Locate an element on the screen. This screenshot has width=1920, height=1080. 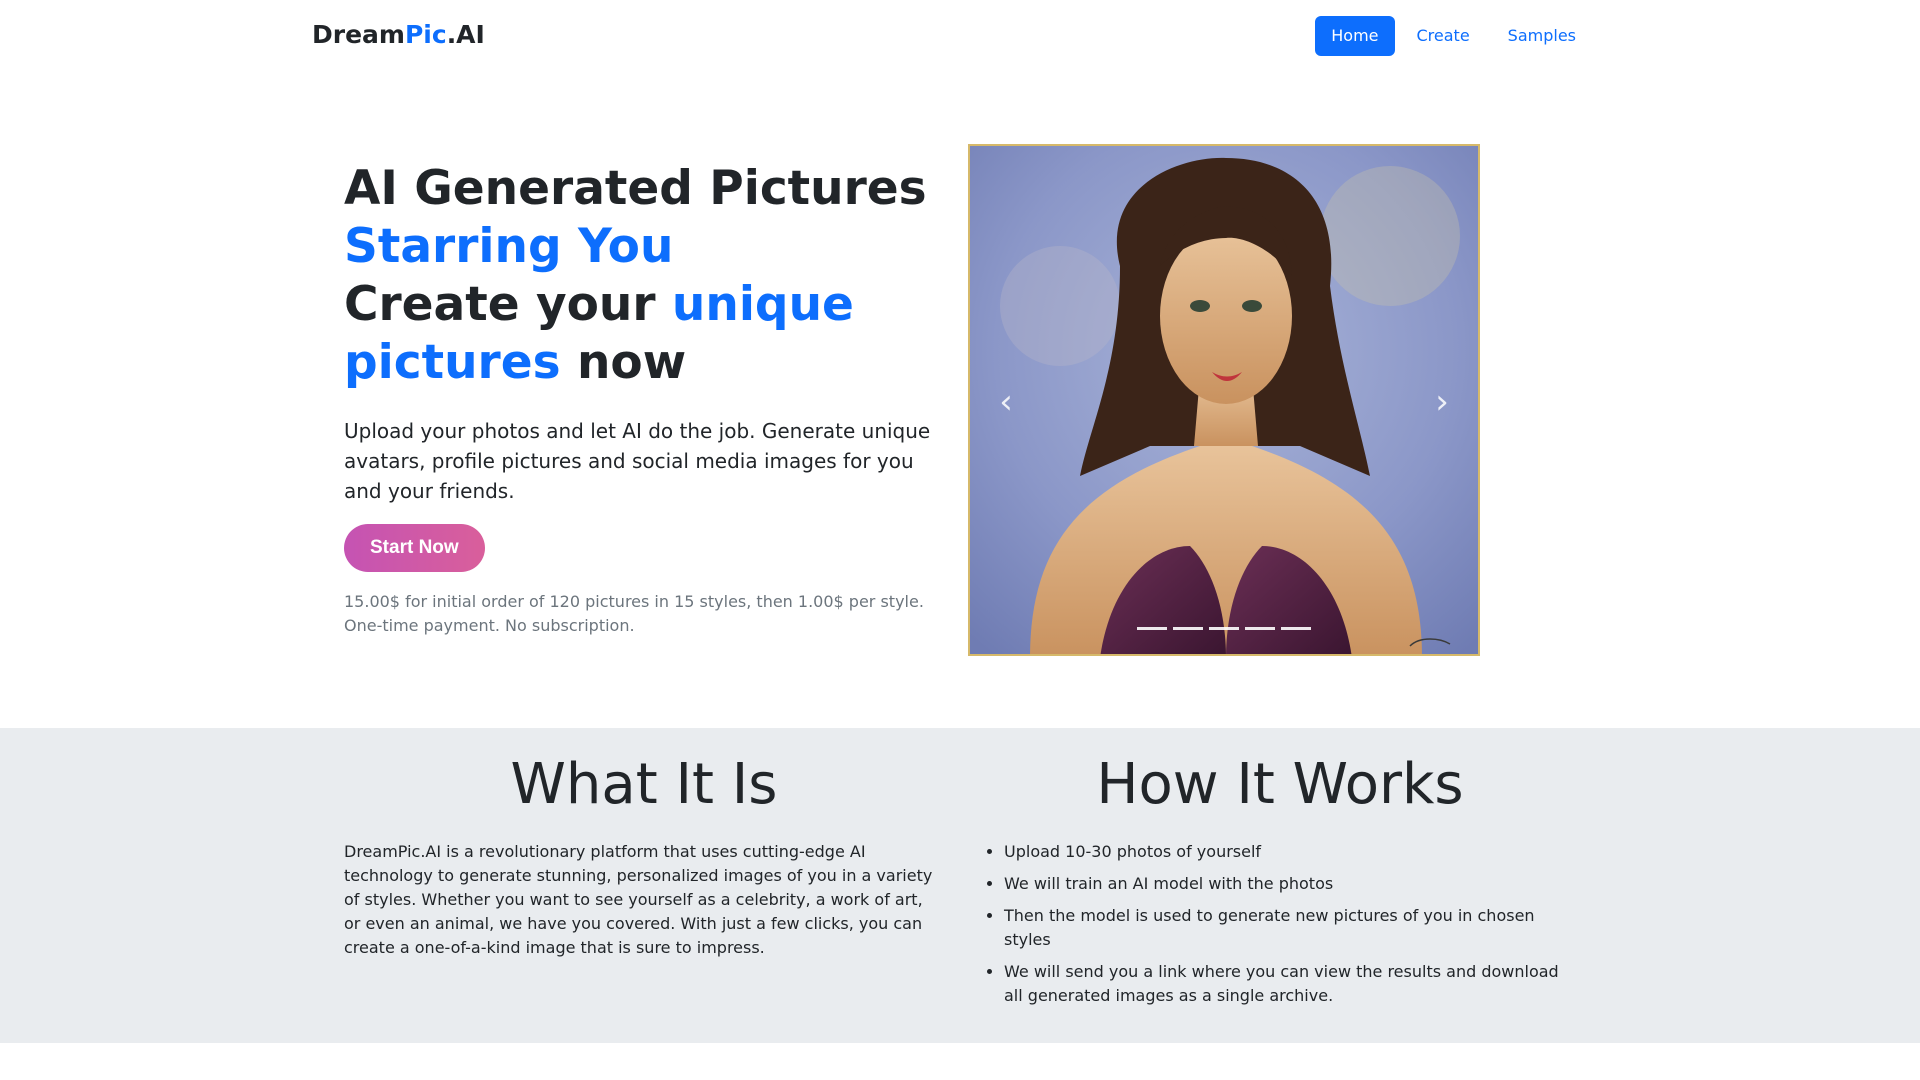
carousel-indicators is located at coordinates (1224, 628).